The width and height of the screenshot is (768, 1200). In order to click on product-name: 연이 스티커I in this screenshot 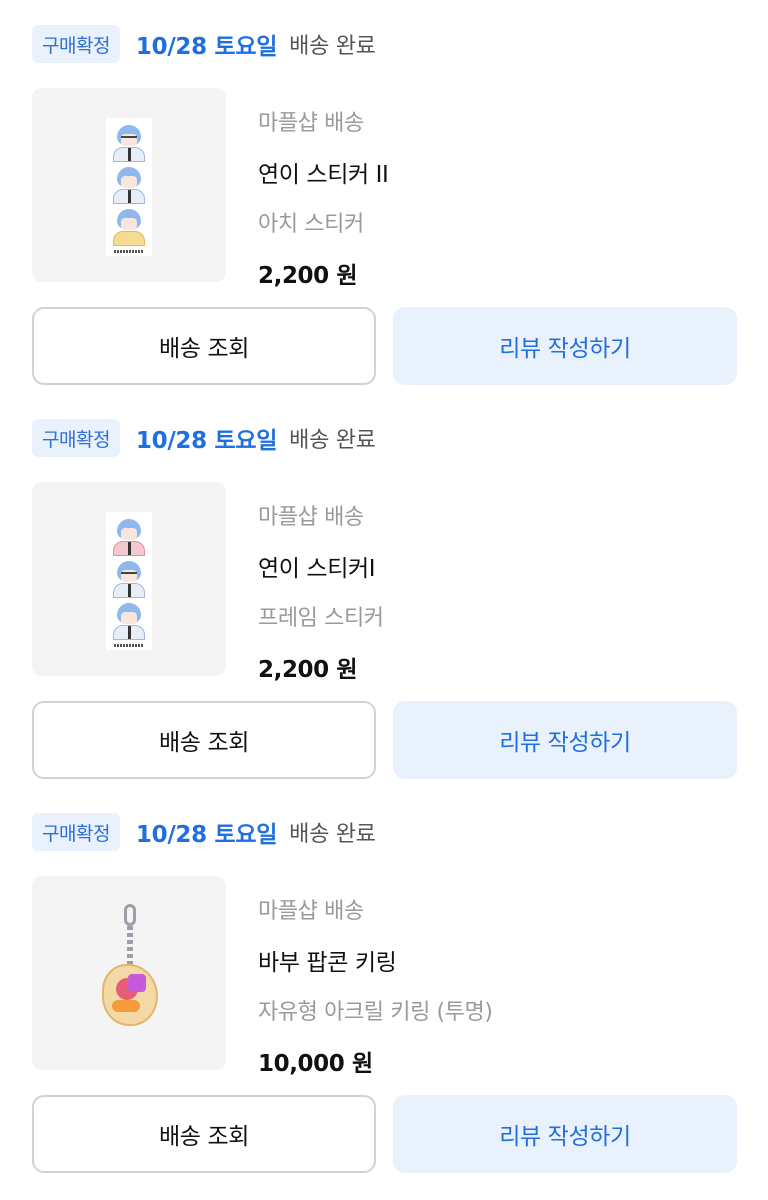, I will do `click(498, 566)`.